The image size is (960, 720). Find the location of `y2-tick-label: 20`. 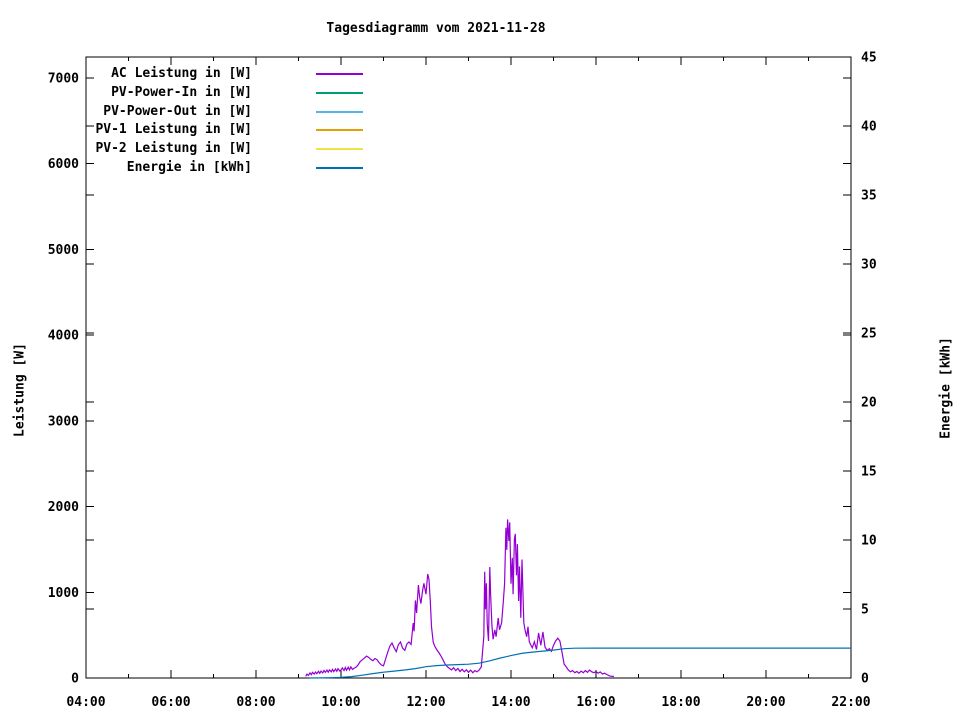

y2-tick-label: 20 is located at coordinates (869, 403).